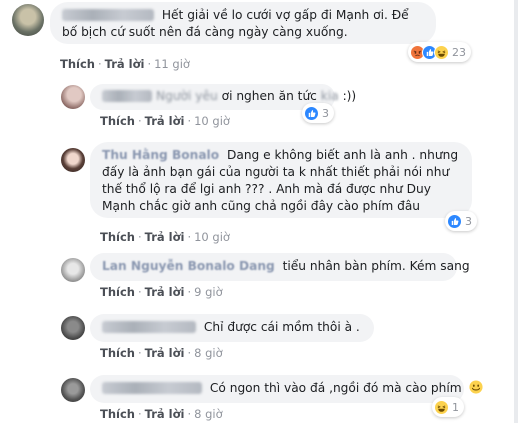 This screenshot has width=518, height=423. Describe the element at coordinates (475, 387) in the screenshot. I see `smile-emoji-icon` at that location.